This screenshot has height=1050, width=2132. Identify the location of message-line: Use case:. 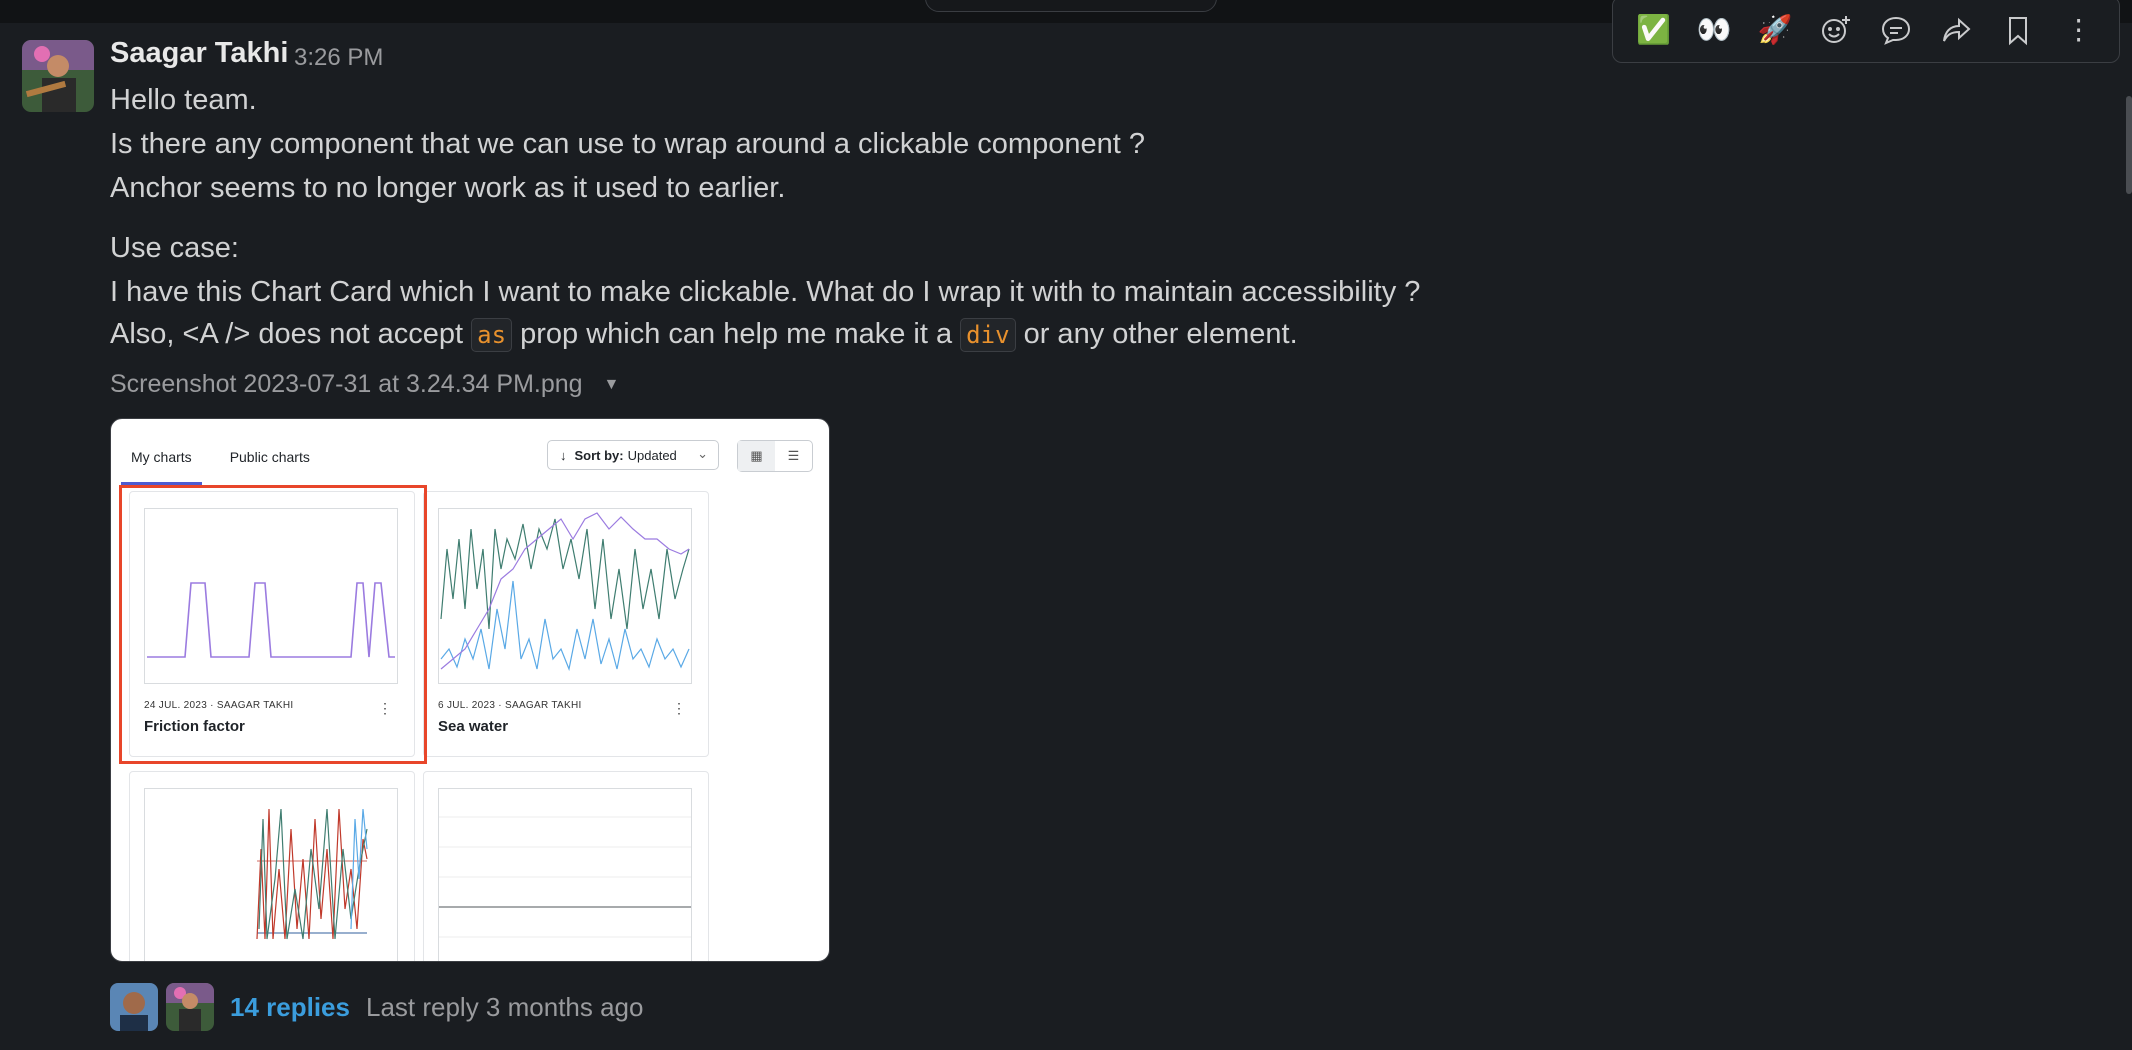
(174, 248).